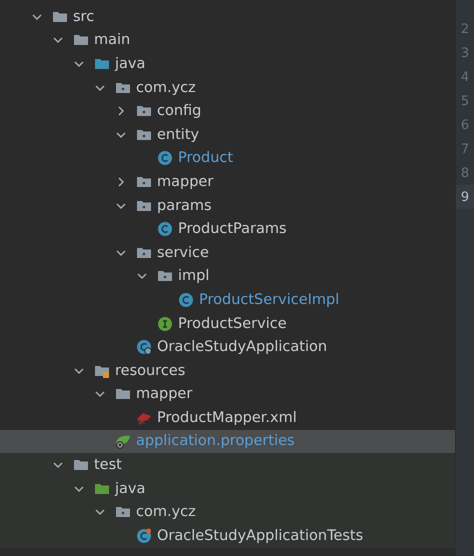 The image size is (474, 556). Describe the element at coordinates (227, 276) in the screenshot. I see `tree-row: impl` at that location.